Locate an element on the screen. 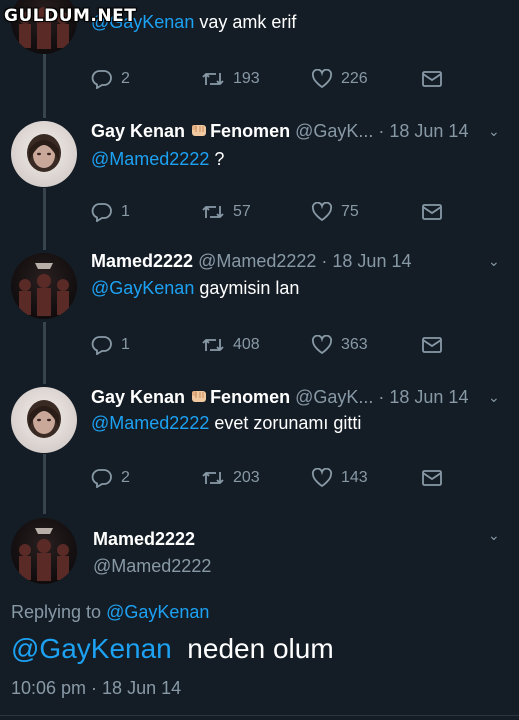  like-button: 363 is located at coordinates (339, 345).